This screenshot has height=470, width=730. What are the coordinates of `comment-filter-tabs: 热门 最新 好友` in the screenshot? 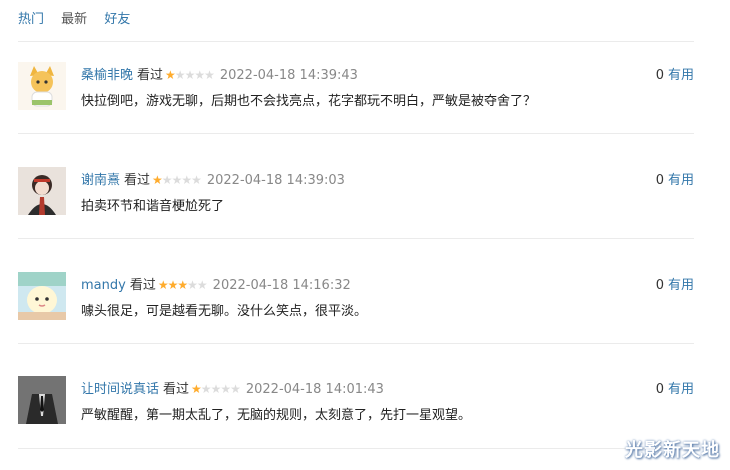 It's located at (80, 17).